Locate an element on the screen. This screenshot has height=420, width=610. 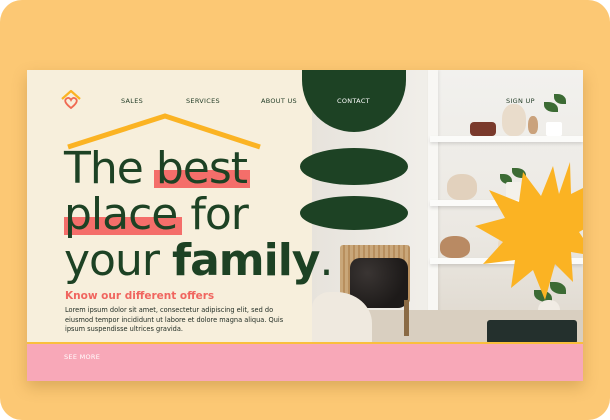
house-heart-logo is located at coordinates (71, 100).